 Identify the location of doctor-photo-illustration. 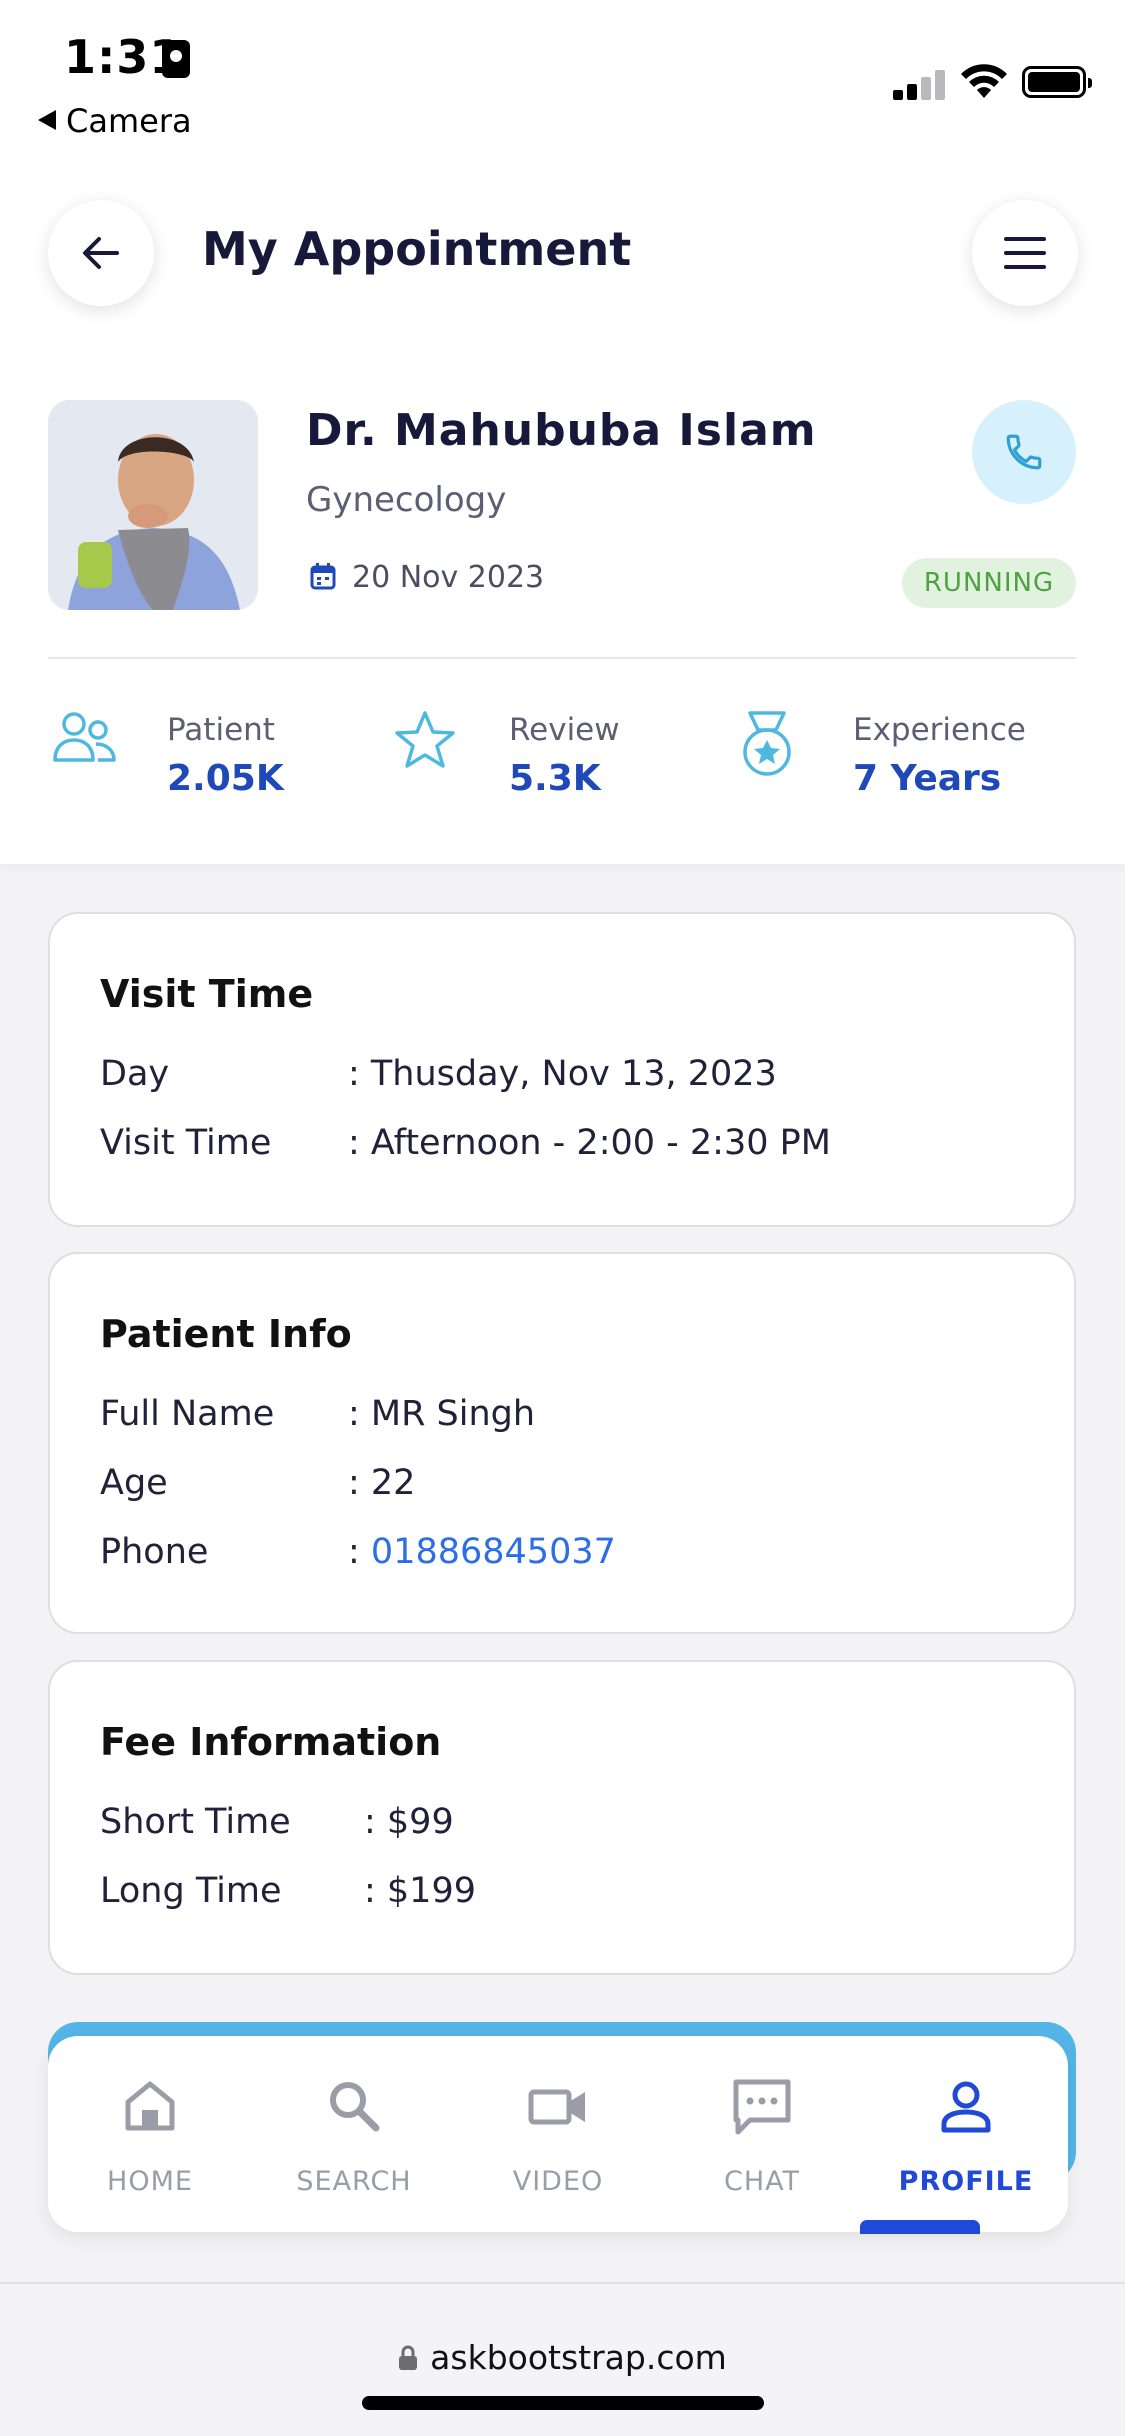
(153, 505).